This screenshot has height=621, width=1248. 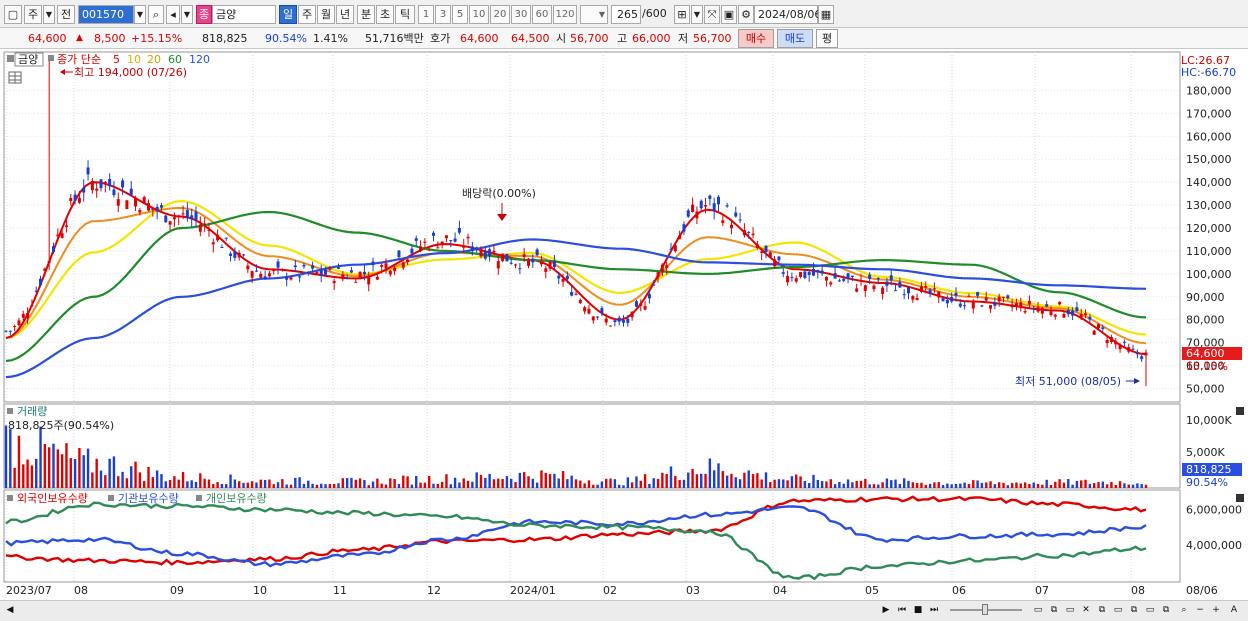 What do you see at coordinates (787, 14) in the screenshot?
I see `date-input: 2024/08/06` at bounding box center [787, 14].